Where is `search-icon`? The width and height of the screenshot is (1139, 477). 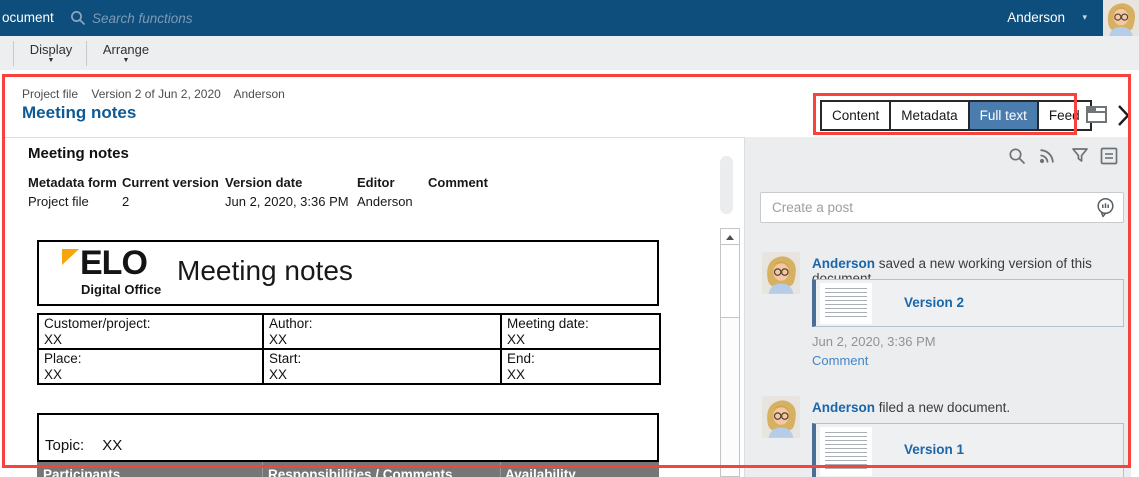
search-icon is located at coordinates (78, 18).